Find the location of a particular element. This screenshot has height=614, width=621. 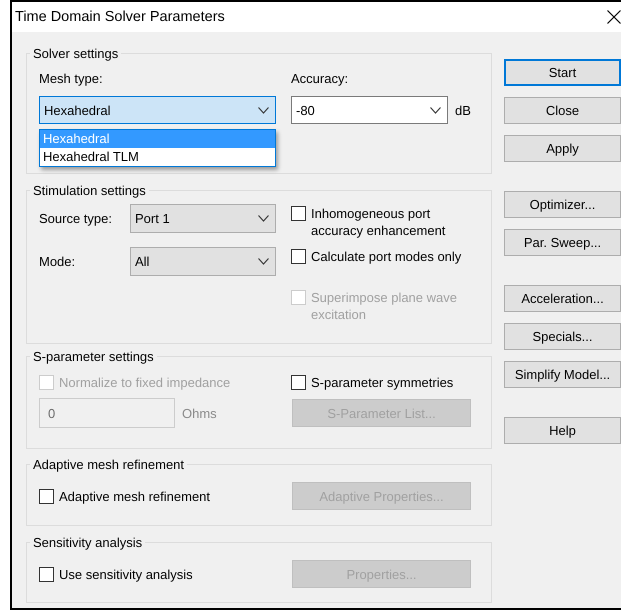

accuracy-dropdown: -80 is located at coordinates (369, 110).